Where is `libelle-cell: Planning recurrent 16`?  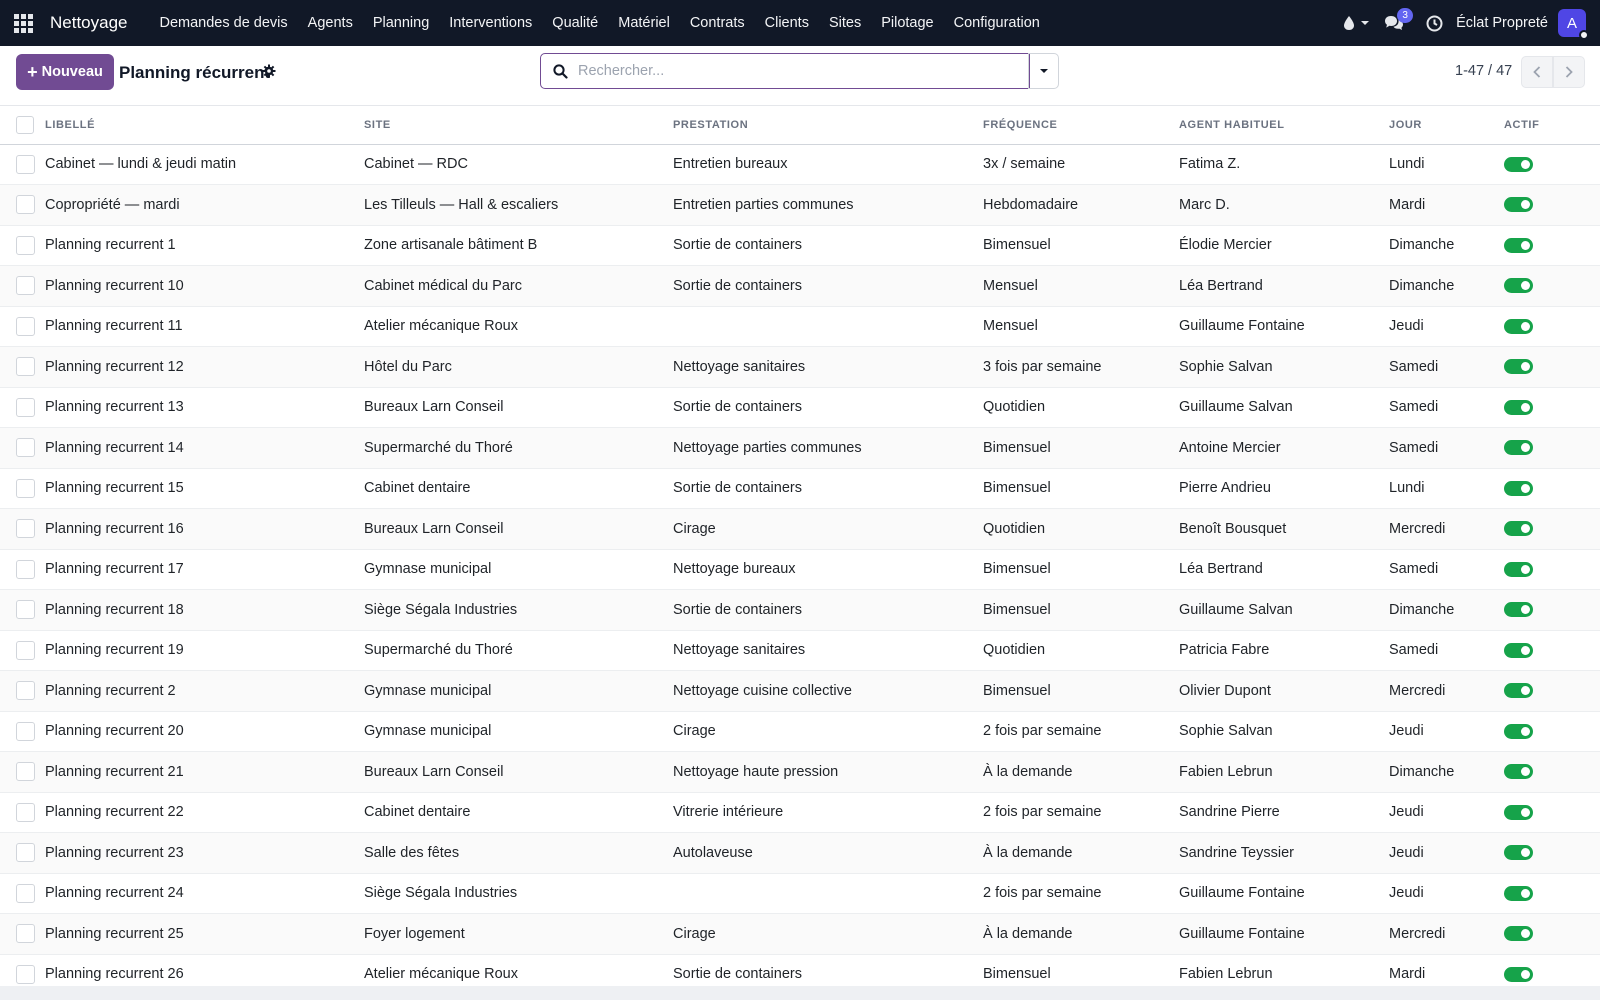 libelle-cell: Planning recurrent 16 is located at coordinates (204, 529).